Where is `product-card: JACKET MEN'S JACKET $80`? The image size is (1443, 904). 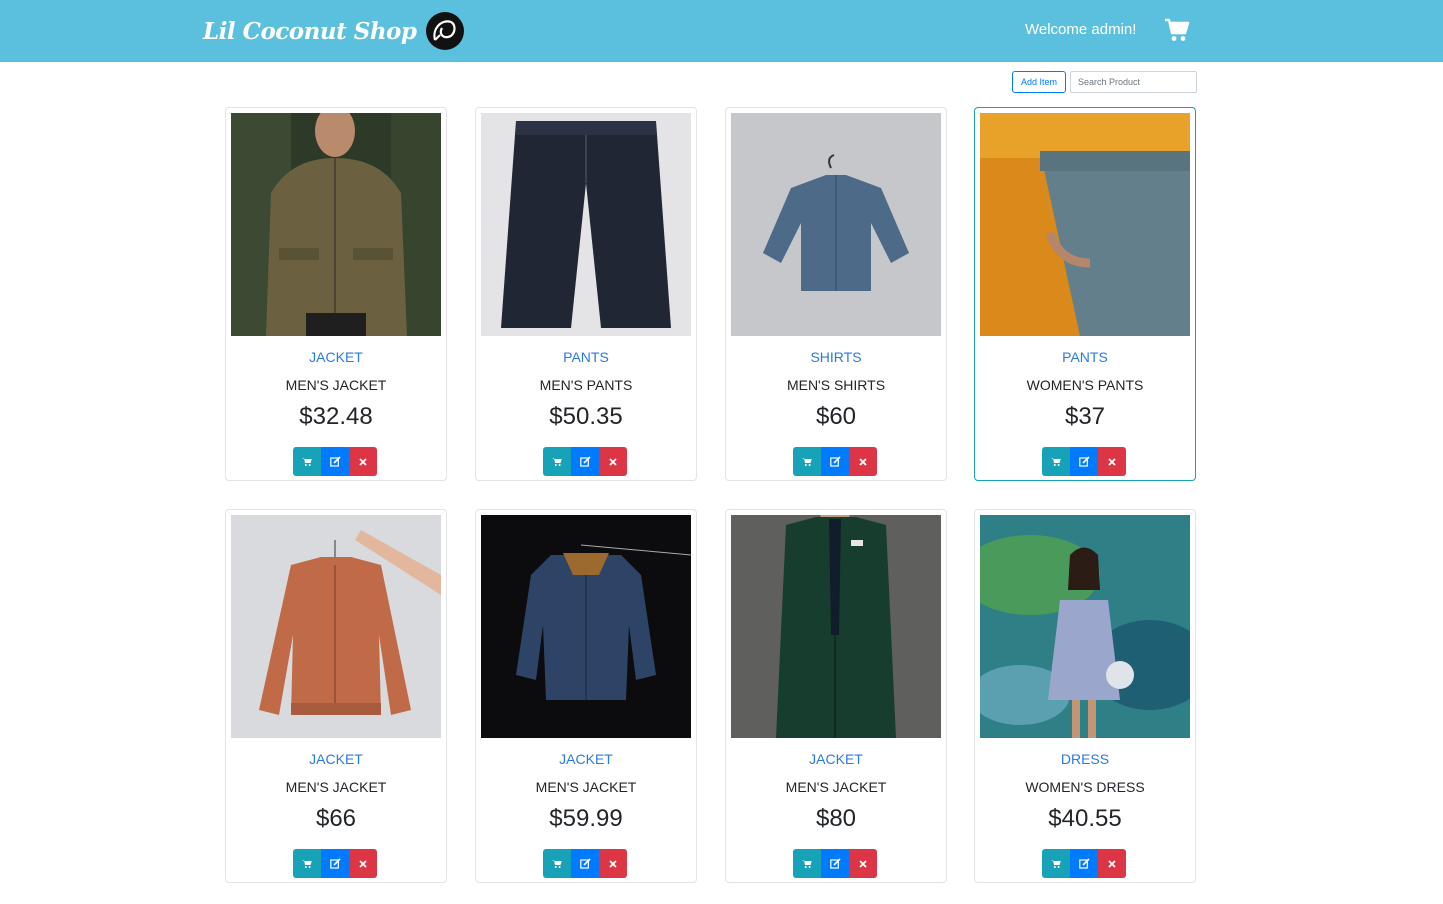 product-card: JACKET MEN'S JACKET $80 is located at coordinates (836, 696).